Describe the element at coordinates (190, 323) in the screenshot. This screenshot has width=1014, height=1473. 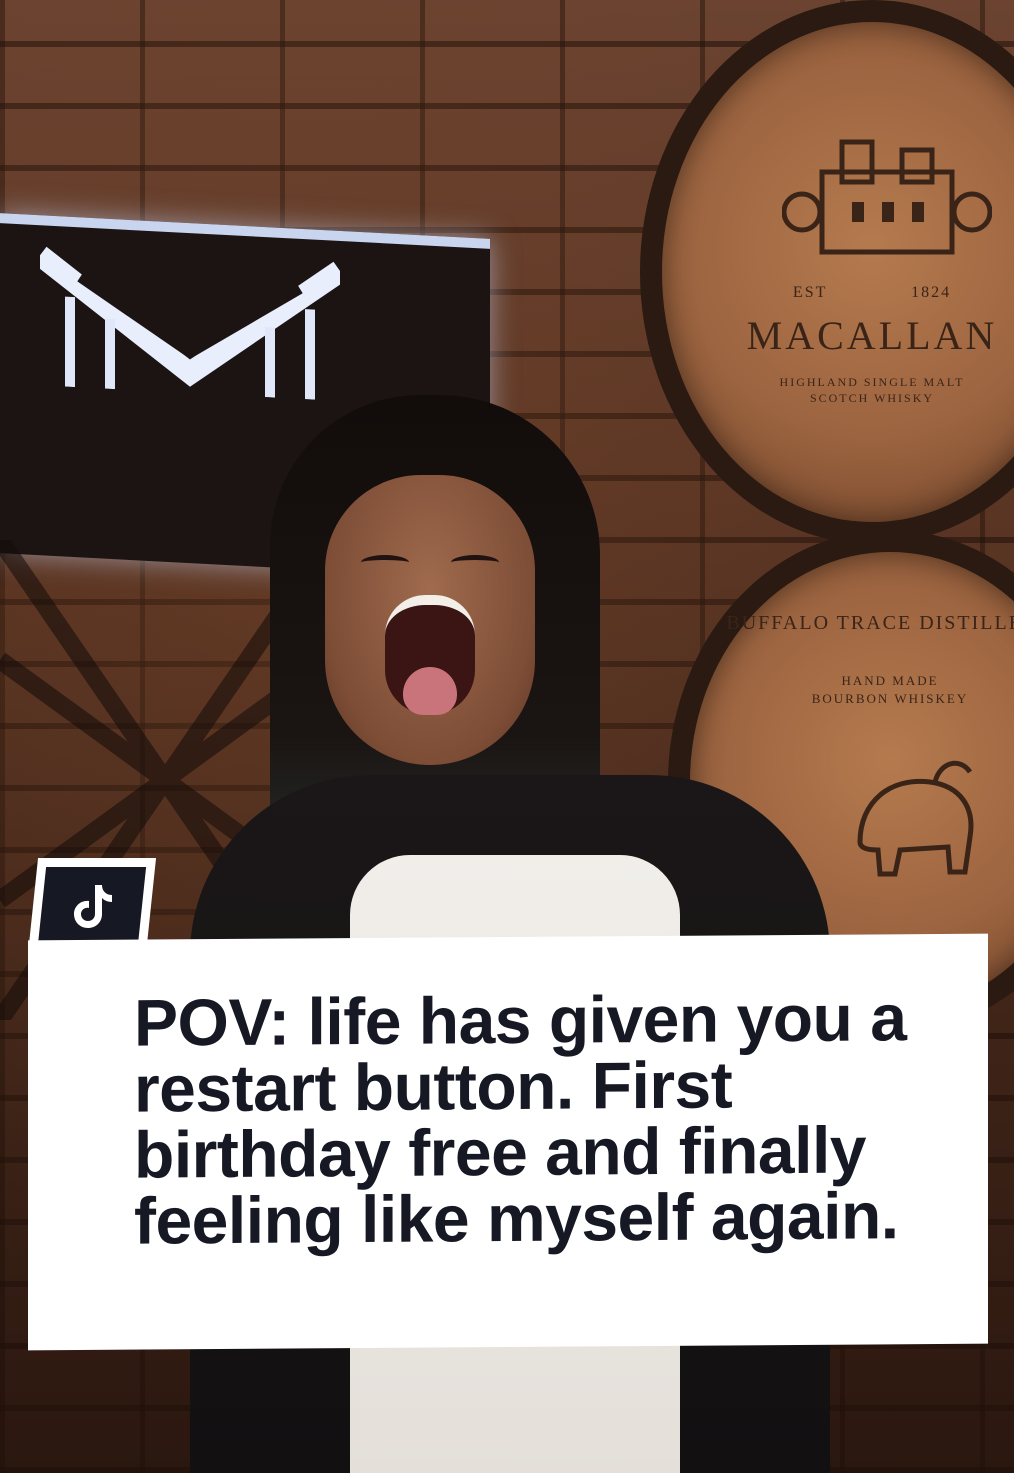
I see `chevron-sign-graphic` at that location.